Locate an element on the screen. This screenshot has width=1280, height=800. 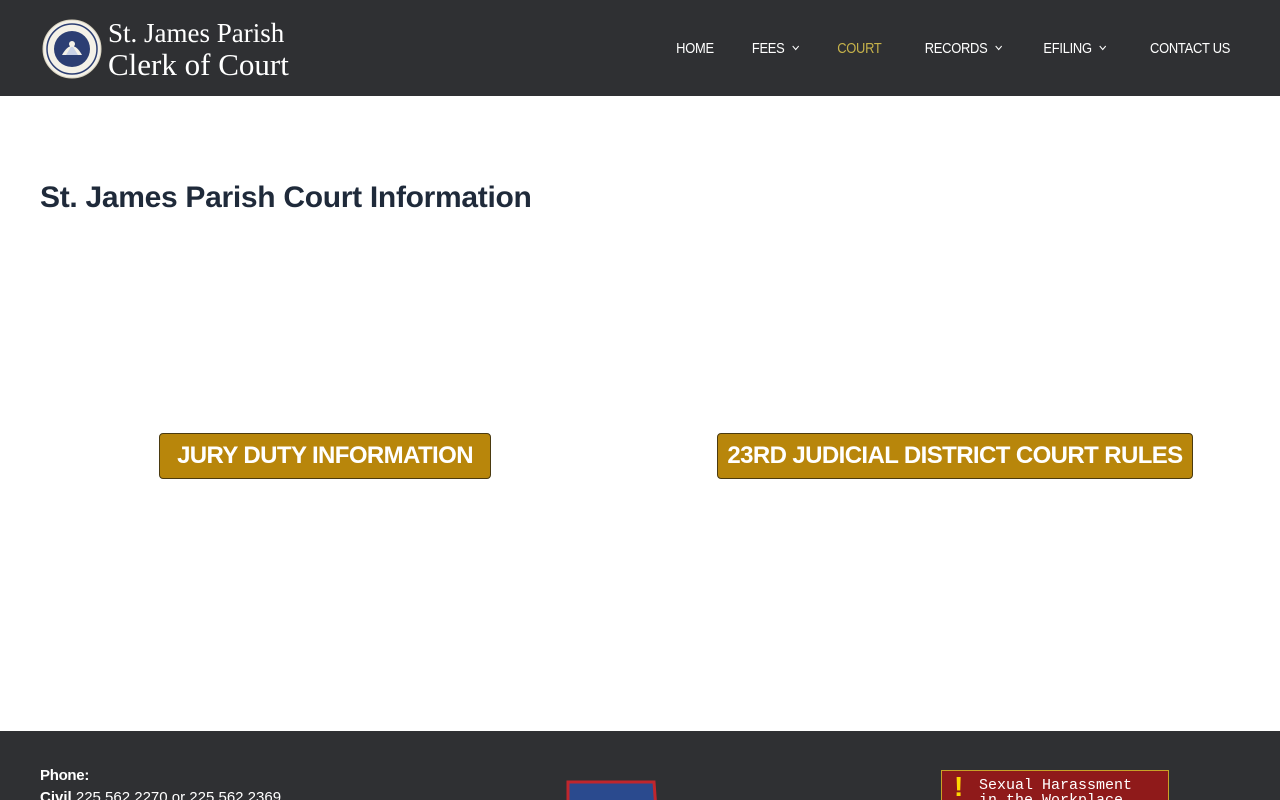
nav-records-label: RECORDS is located at coordinates (956, 48).